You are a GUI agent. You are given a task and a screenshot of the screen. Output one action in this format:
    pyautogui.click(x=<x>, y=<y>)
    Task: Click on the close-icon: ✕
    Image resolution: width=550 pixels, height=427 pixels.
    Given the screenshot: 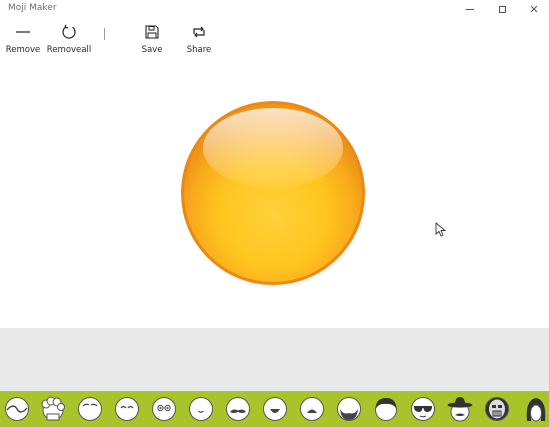 What is the action you would take?
    pyautogui.click(x=534, y=9)
    